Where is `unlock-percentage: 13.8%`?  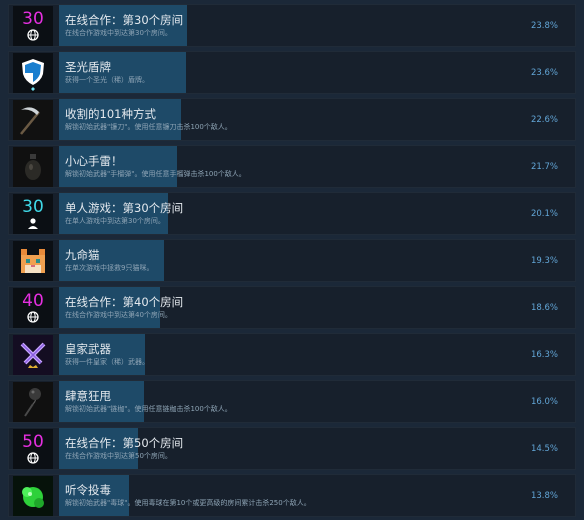
unlock-percentage: 13.8% is located at coordinates (544, 496).